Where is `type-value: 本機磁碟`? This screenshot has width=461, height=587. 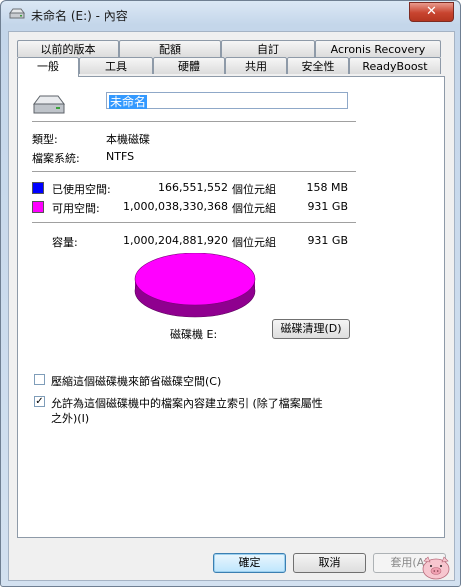 type-value: 本機磁碟 is located at coordinates (128, 139).